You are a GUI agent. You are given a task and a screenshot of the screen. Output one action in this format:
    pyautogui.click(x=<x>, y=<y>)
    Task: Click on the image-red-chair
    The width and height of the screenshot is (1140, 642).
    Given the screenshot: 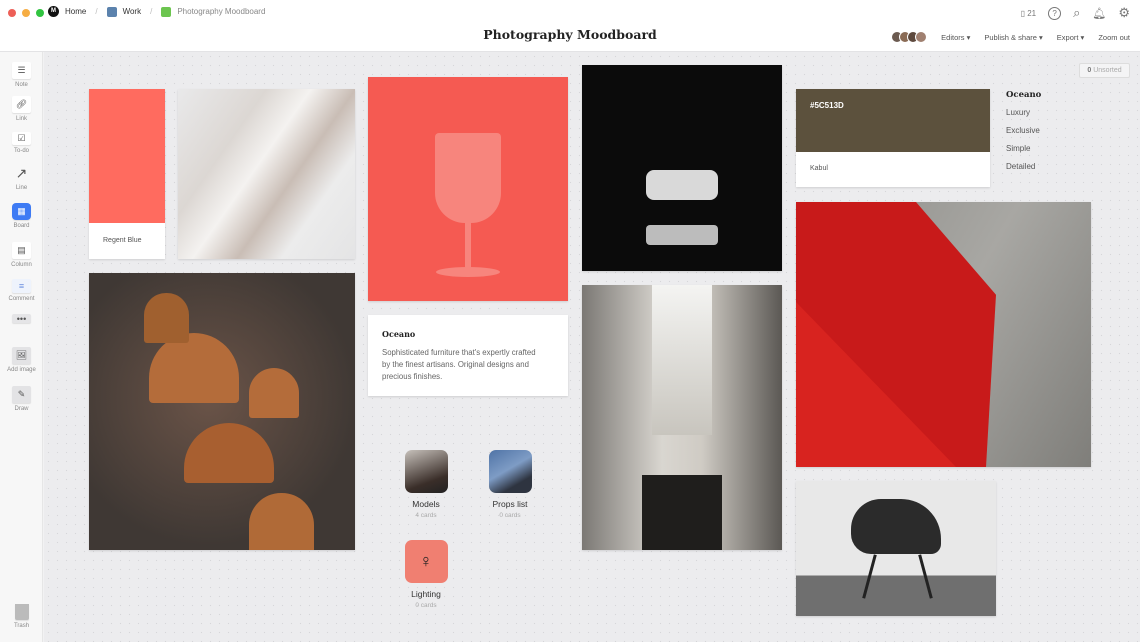 What is the action you would take?
    pyautogui.click(x=943, y=334)
    